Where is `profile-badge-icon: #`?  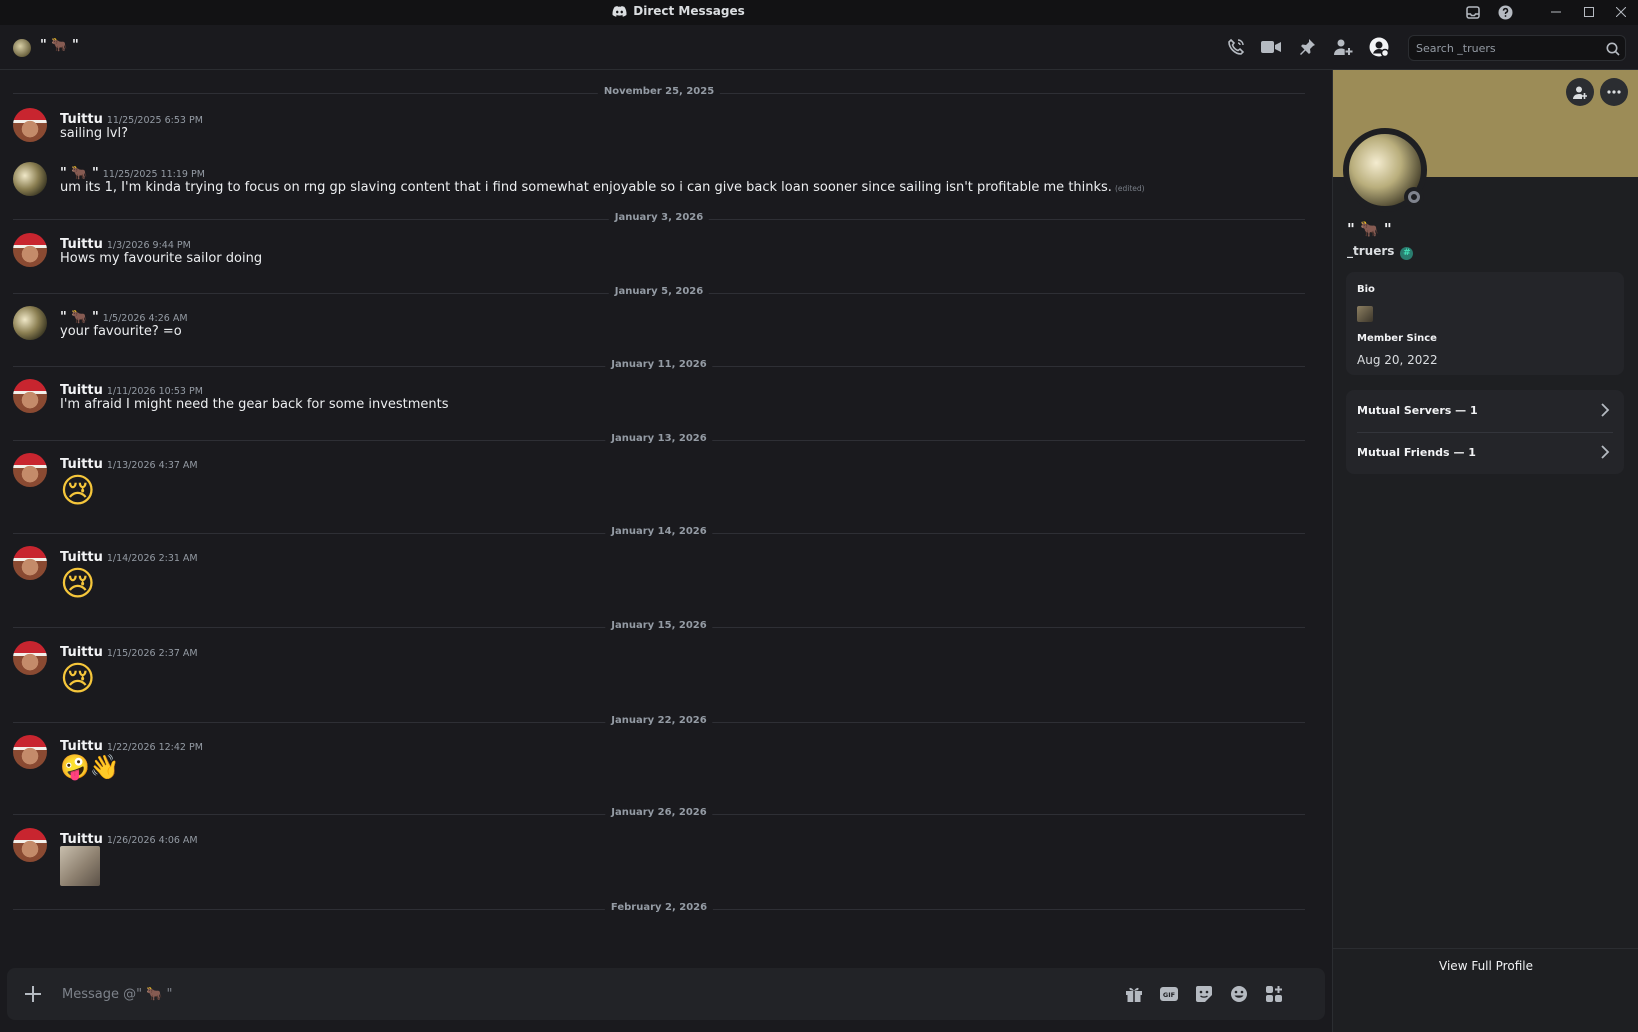
profile-badge-icon: # is located at coordinates (1407, 253).